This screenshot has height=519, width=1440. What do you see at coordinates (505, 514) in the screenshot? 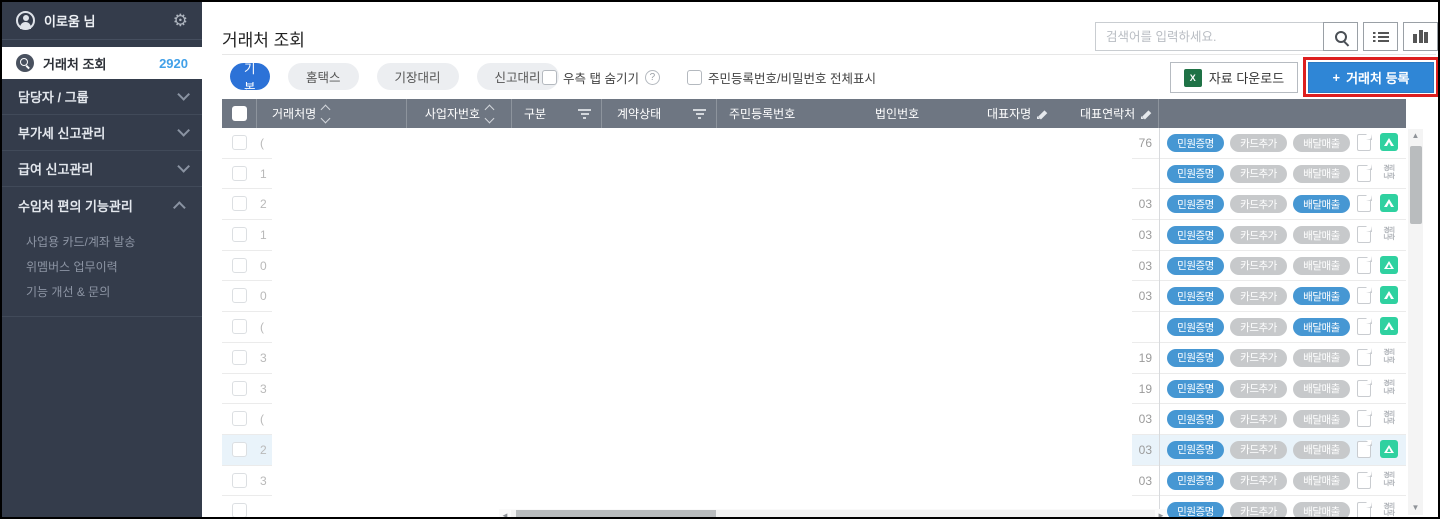
I see `scroll-left-arrow: ◄` at bounding box center [505, 514].